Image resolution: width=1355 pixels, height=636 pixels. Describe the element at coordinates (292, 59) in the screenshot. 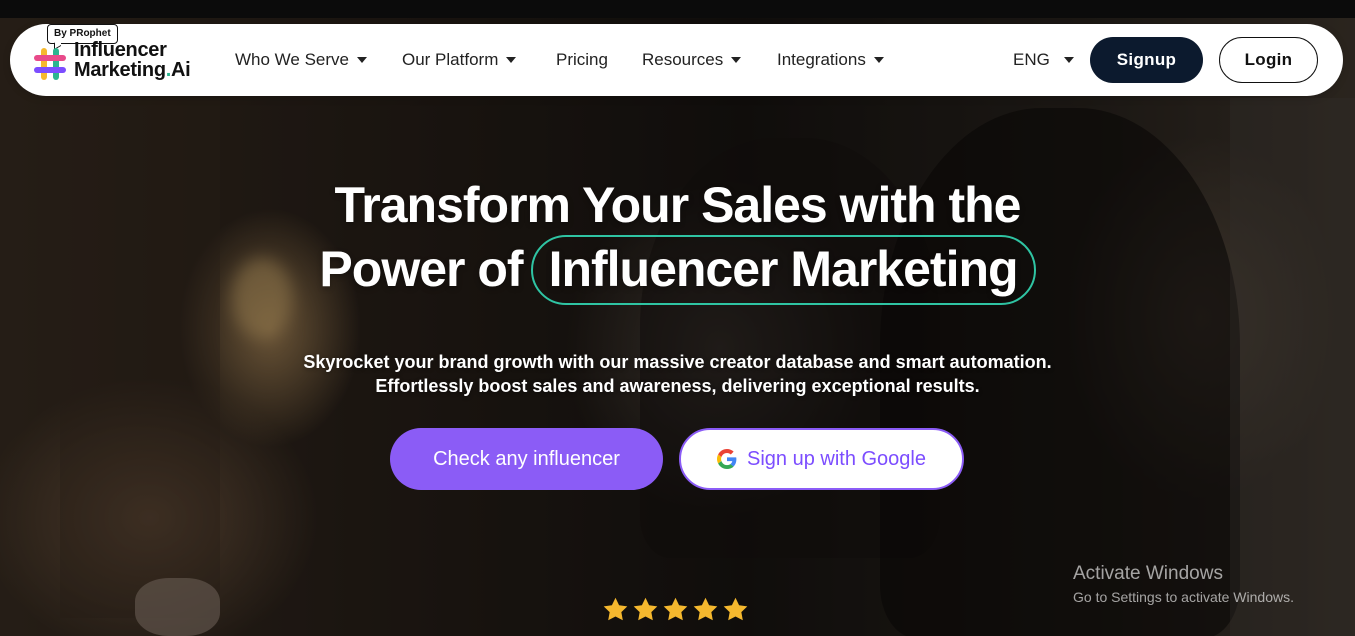

I see `nav-label: Who We Serve` at that location.